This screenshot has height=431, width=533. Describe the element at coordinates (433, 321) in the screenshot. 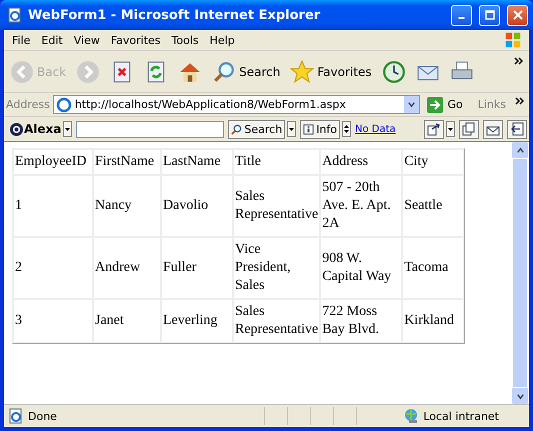

I see `table-cell: Kirkland` at that location.